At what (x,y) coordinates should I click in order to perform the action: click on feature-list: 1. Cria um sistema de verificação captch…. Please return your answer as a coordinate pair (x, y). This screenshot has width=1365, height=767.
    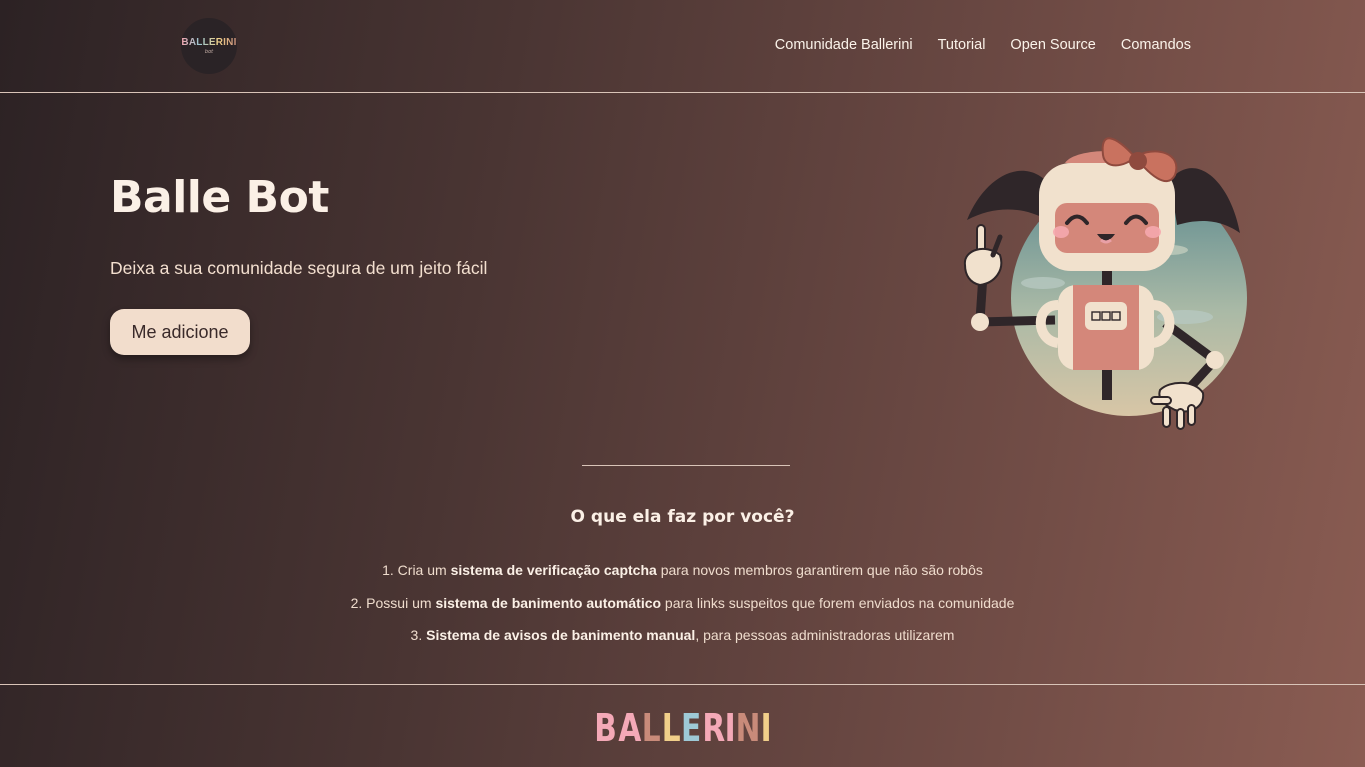
    Looking at the image, I should click on (682, 609).